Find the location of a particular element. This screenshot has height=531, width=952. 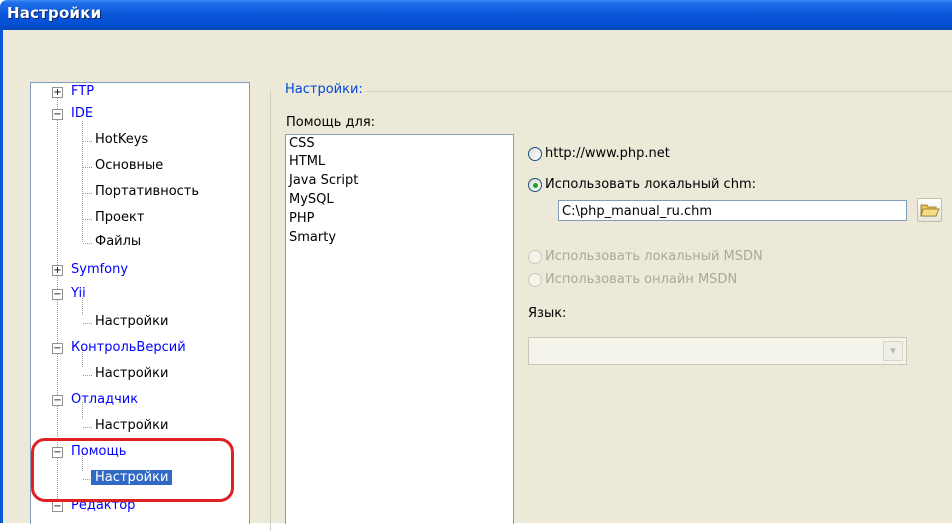

tree-item-portability: Портативность is located at coordinates (140, 194).